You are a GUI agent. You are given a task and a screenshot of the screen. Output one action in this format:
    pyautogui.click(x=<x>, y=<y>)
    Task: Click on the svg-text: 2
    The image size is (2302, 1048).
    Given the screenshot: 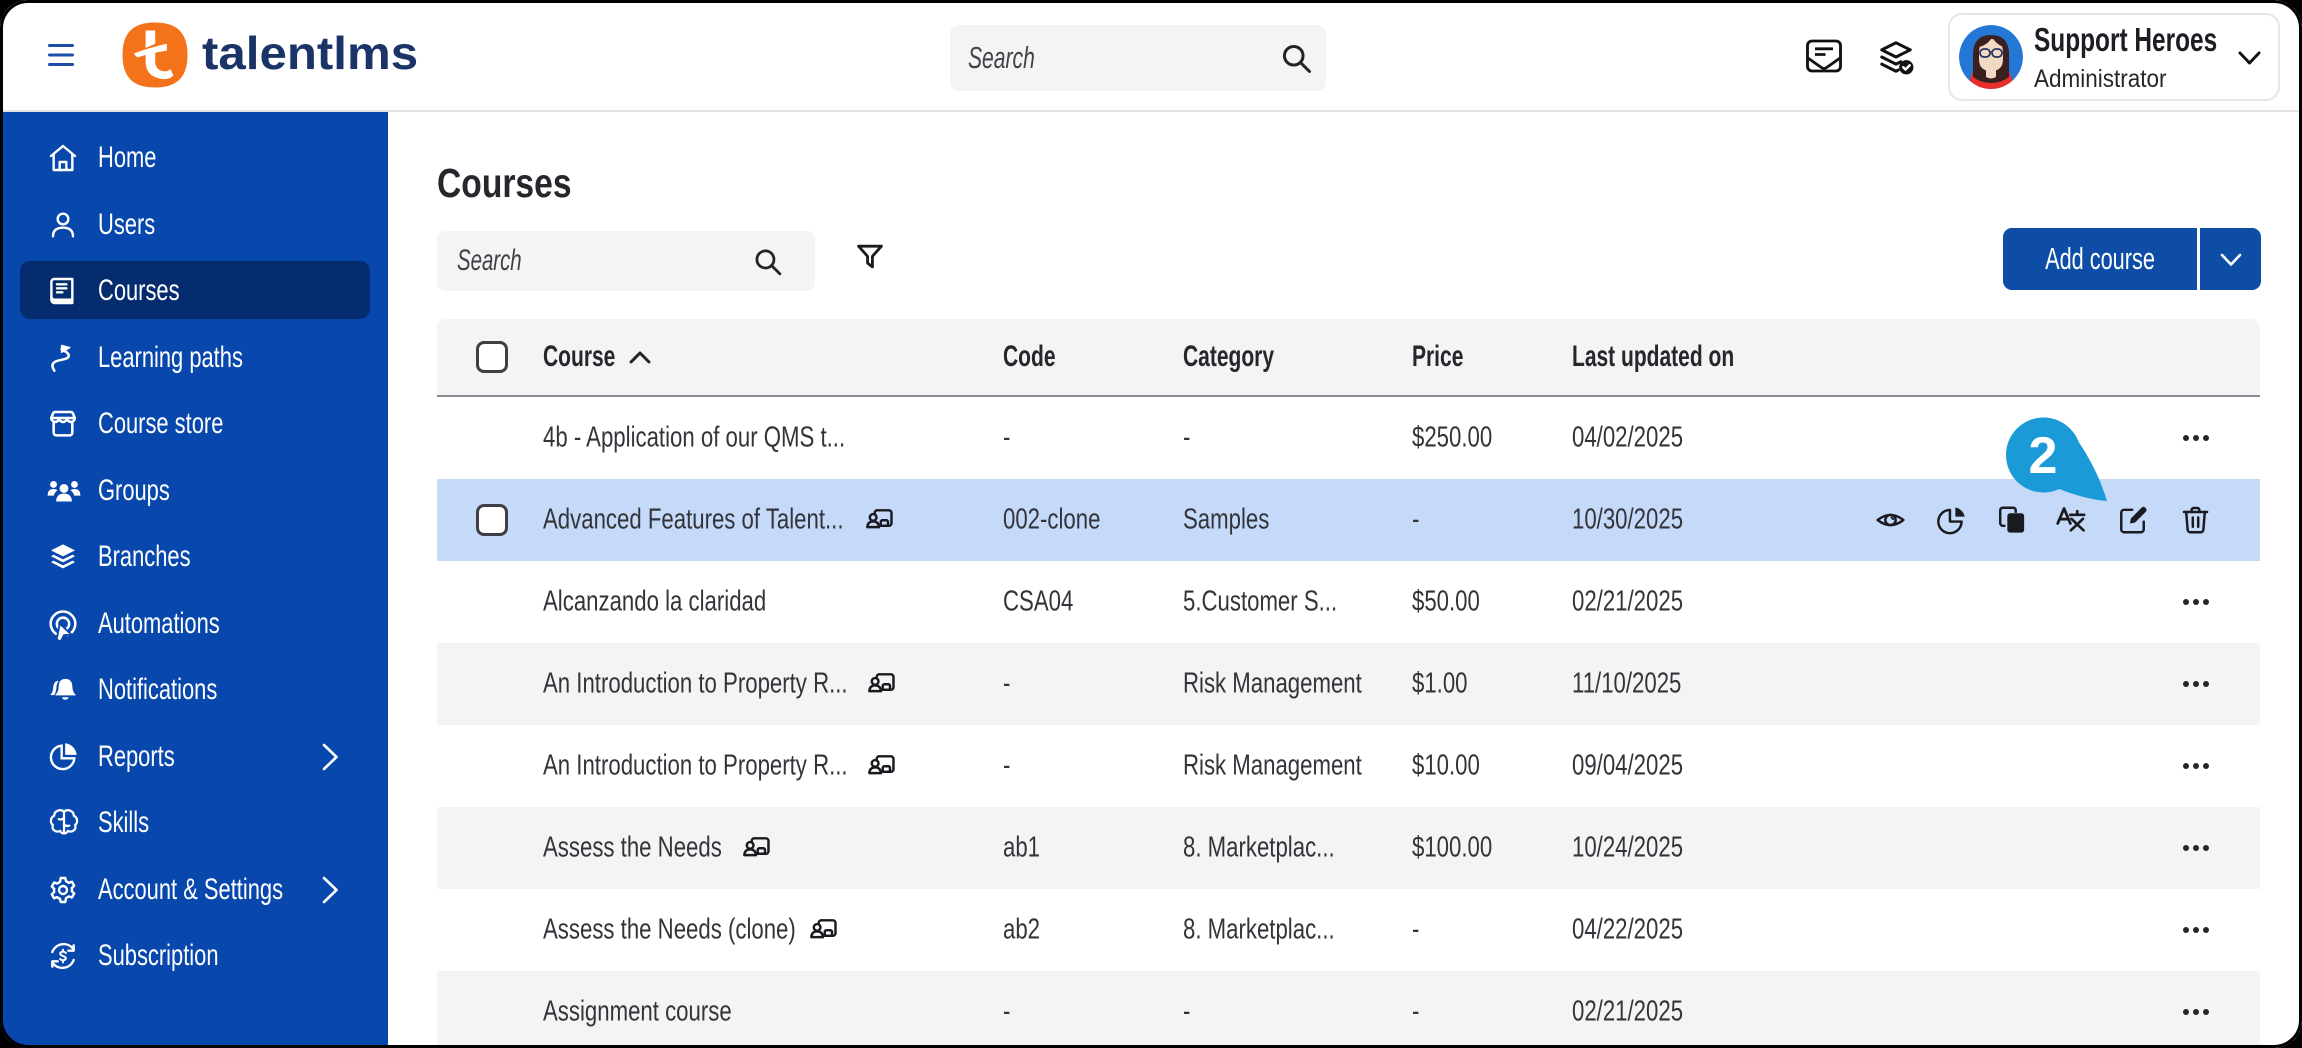 What is the action you would take?
    pyautogui.click(x=2043, y=456)
    